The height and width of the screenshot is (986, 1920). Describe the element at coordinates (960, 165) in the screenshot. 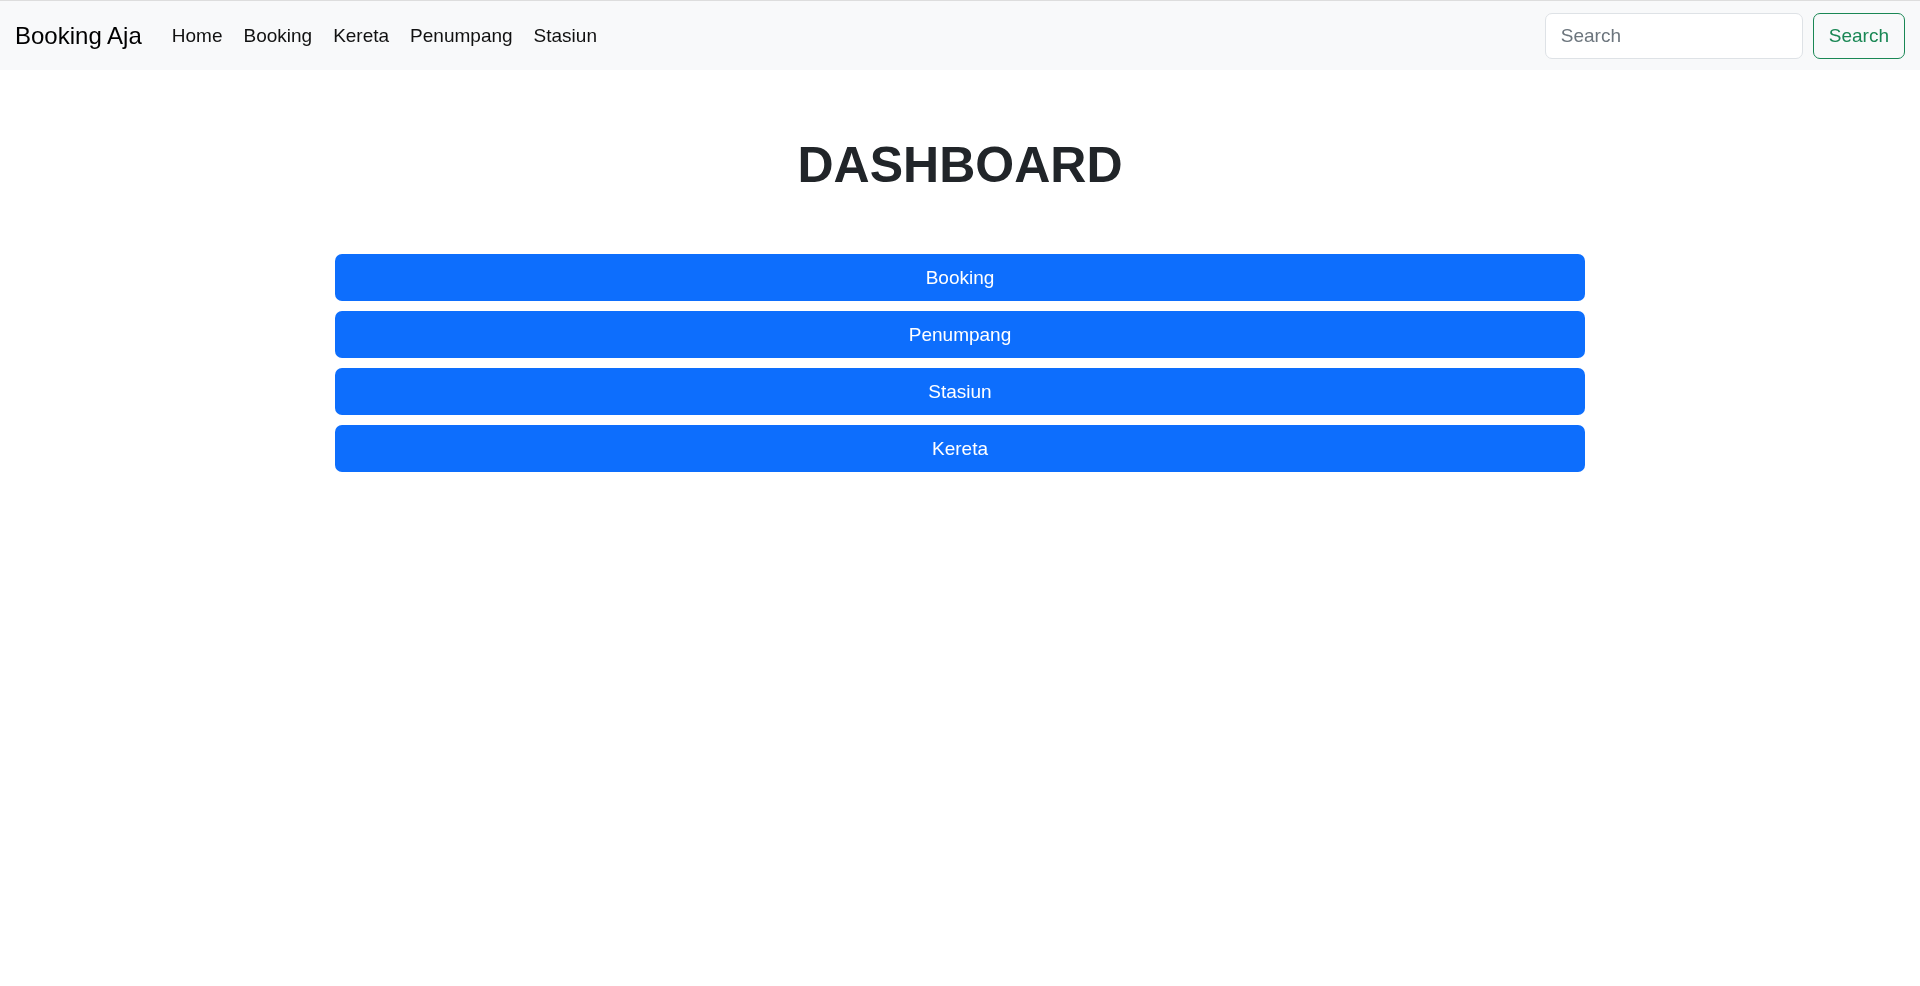

I see `page-title: DASHBOARD` at that location.